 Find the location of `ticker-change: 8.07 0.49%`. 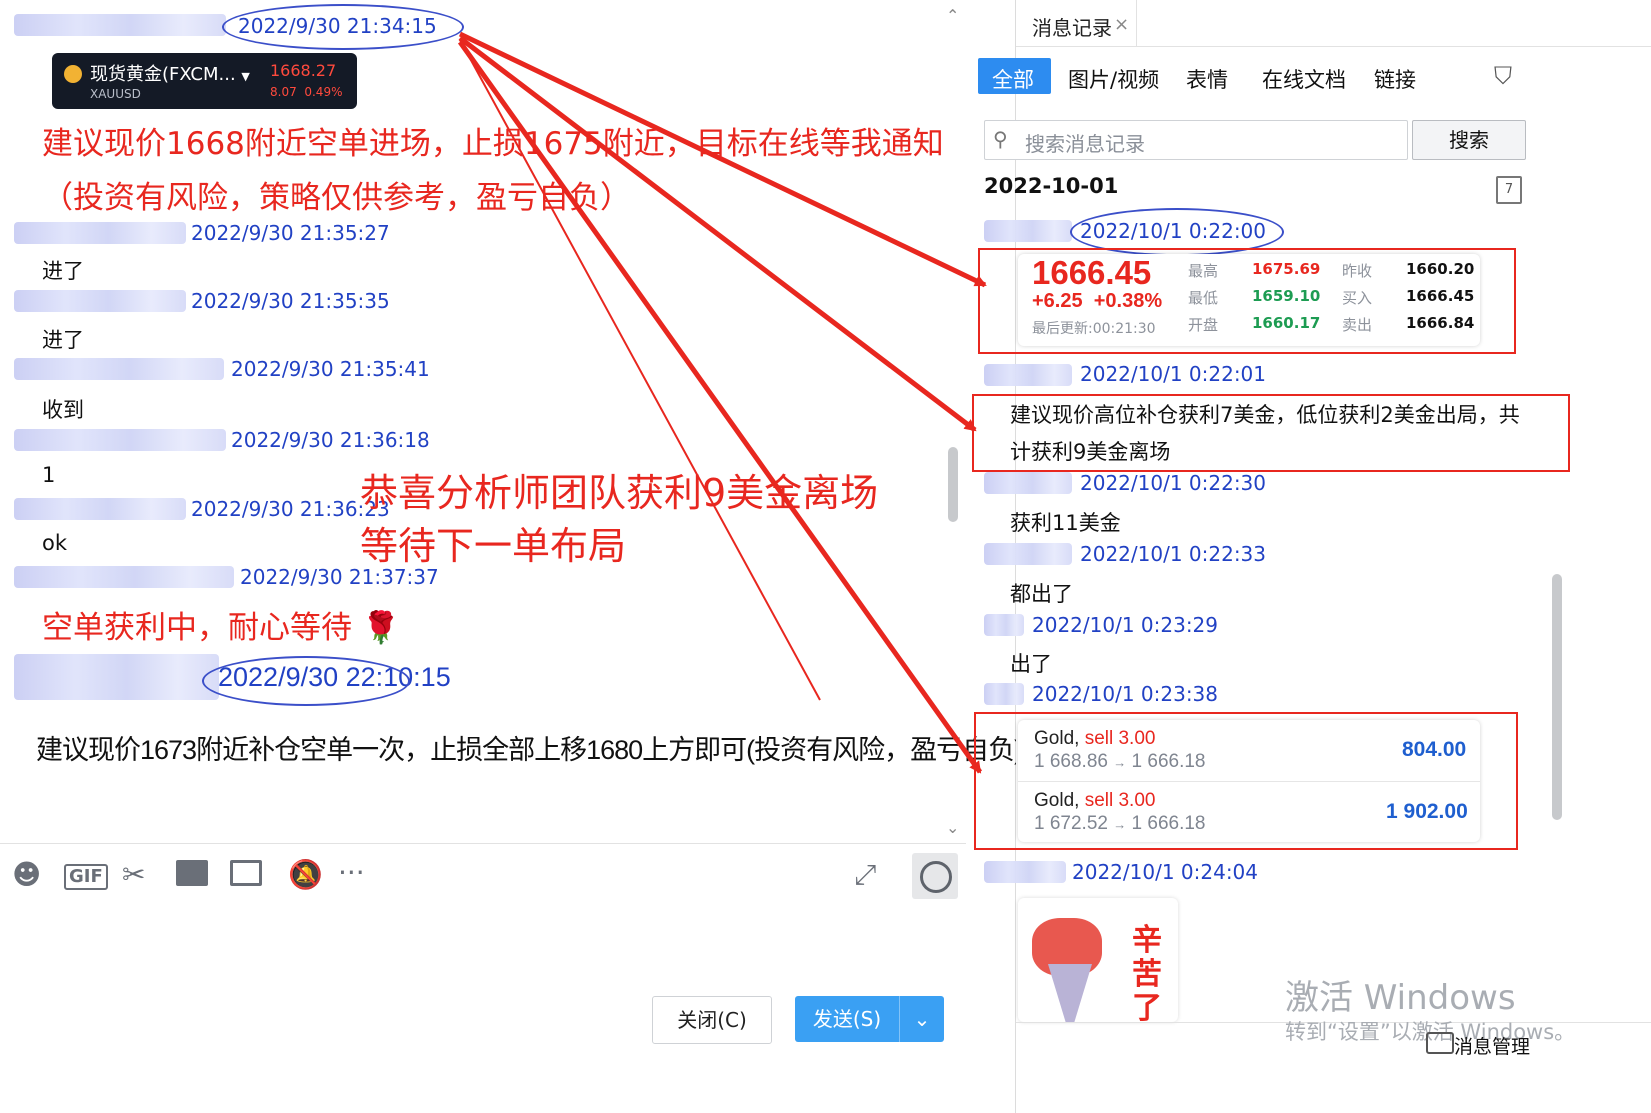

ticker-change: 8.07 0.49% is located at coordinates (306, 92).